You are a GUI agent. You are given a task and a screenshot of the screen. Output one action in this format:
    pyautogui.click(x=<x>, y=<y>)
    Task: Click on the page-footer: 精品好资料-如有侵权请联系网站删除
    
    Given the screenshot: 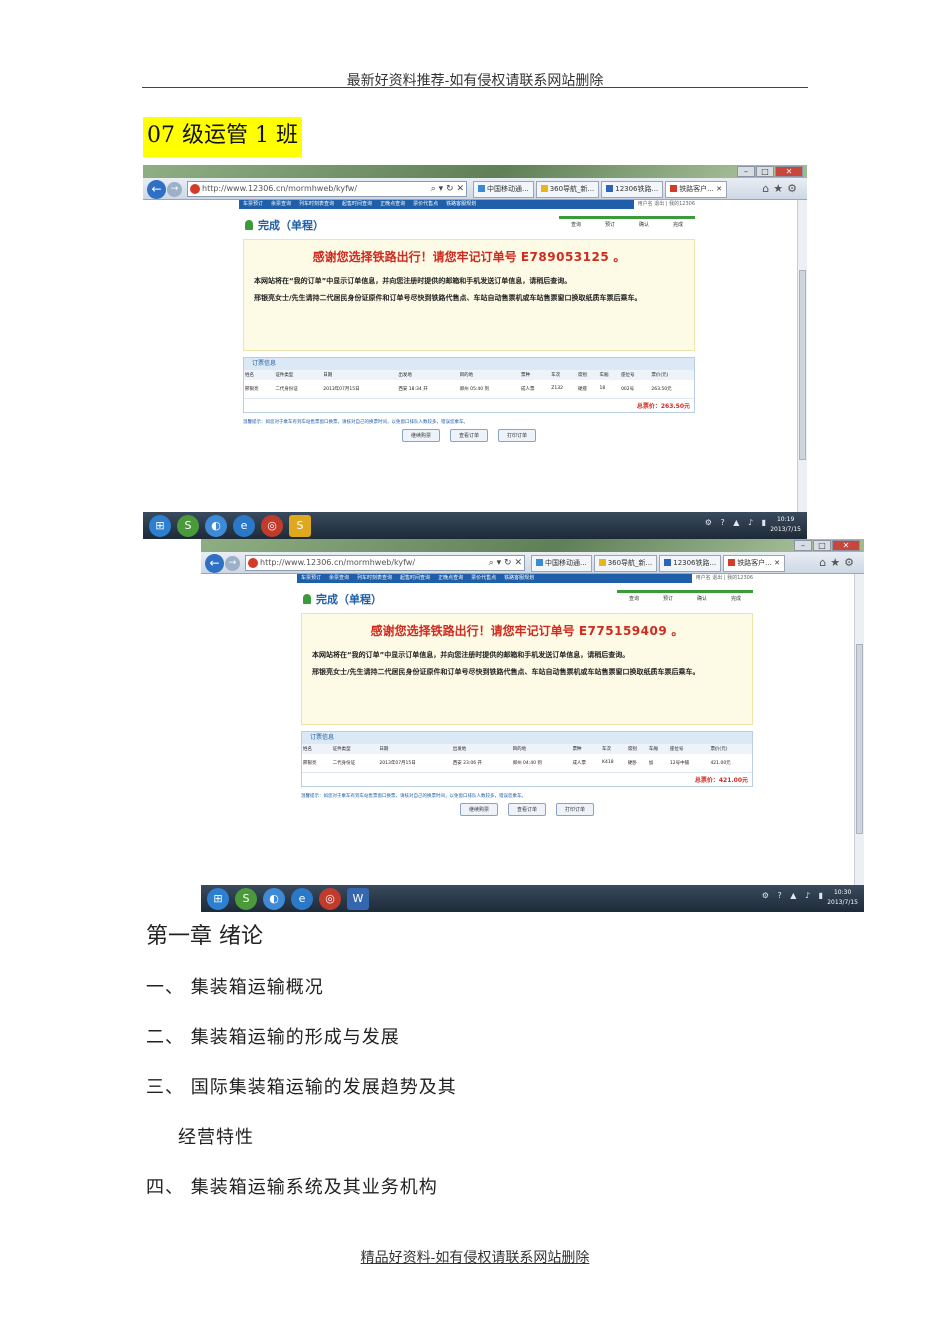 What is the action you would take?
    pyautogui.click(x=475, y=1258)
    